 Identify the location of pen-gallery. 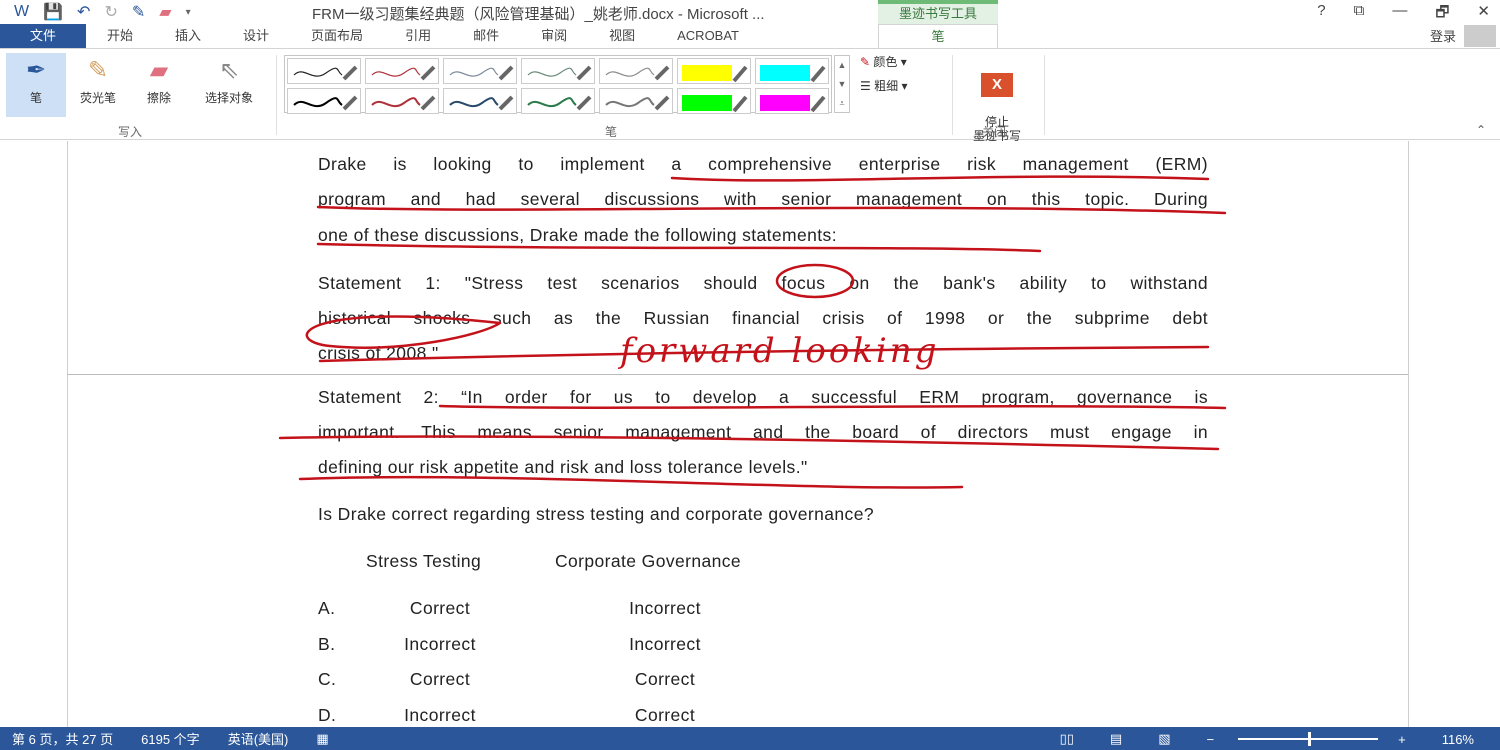
(558, 84).